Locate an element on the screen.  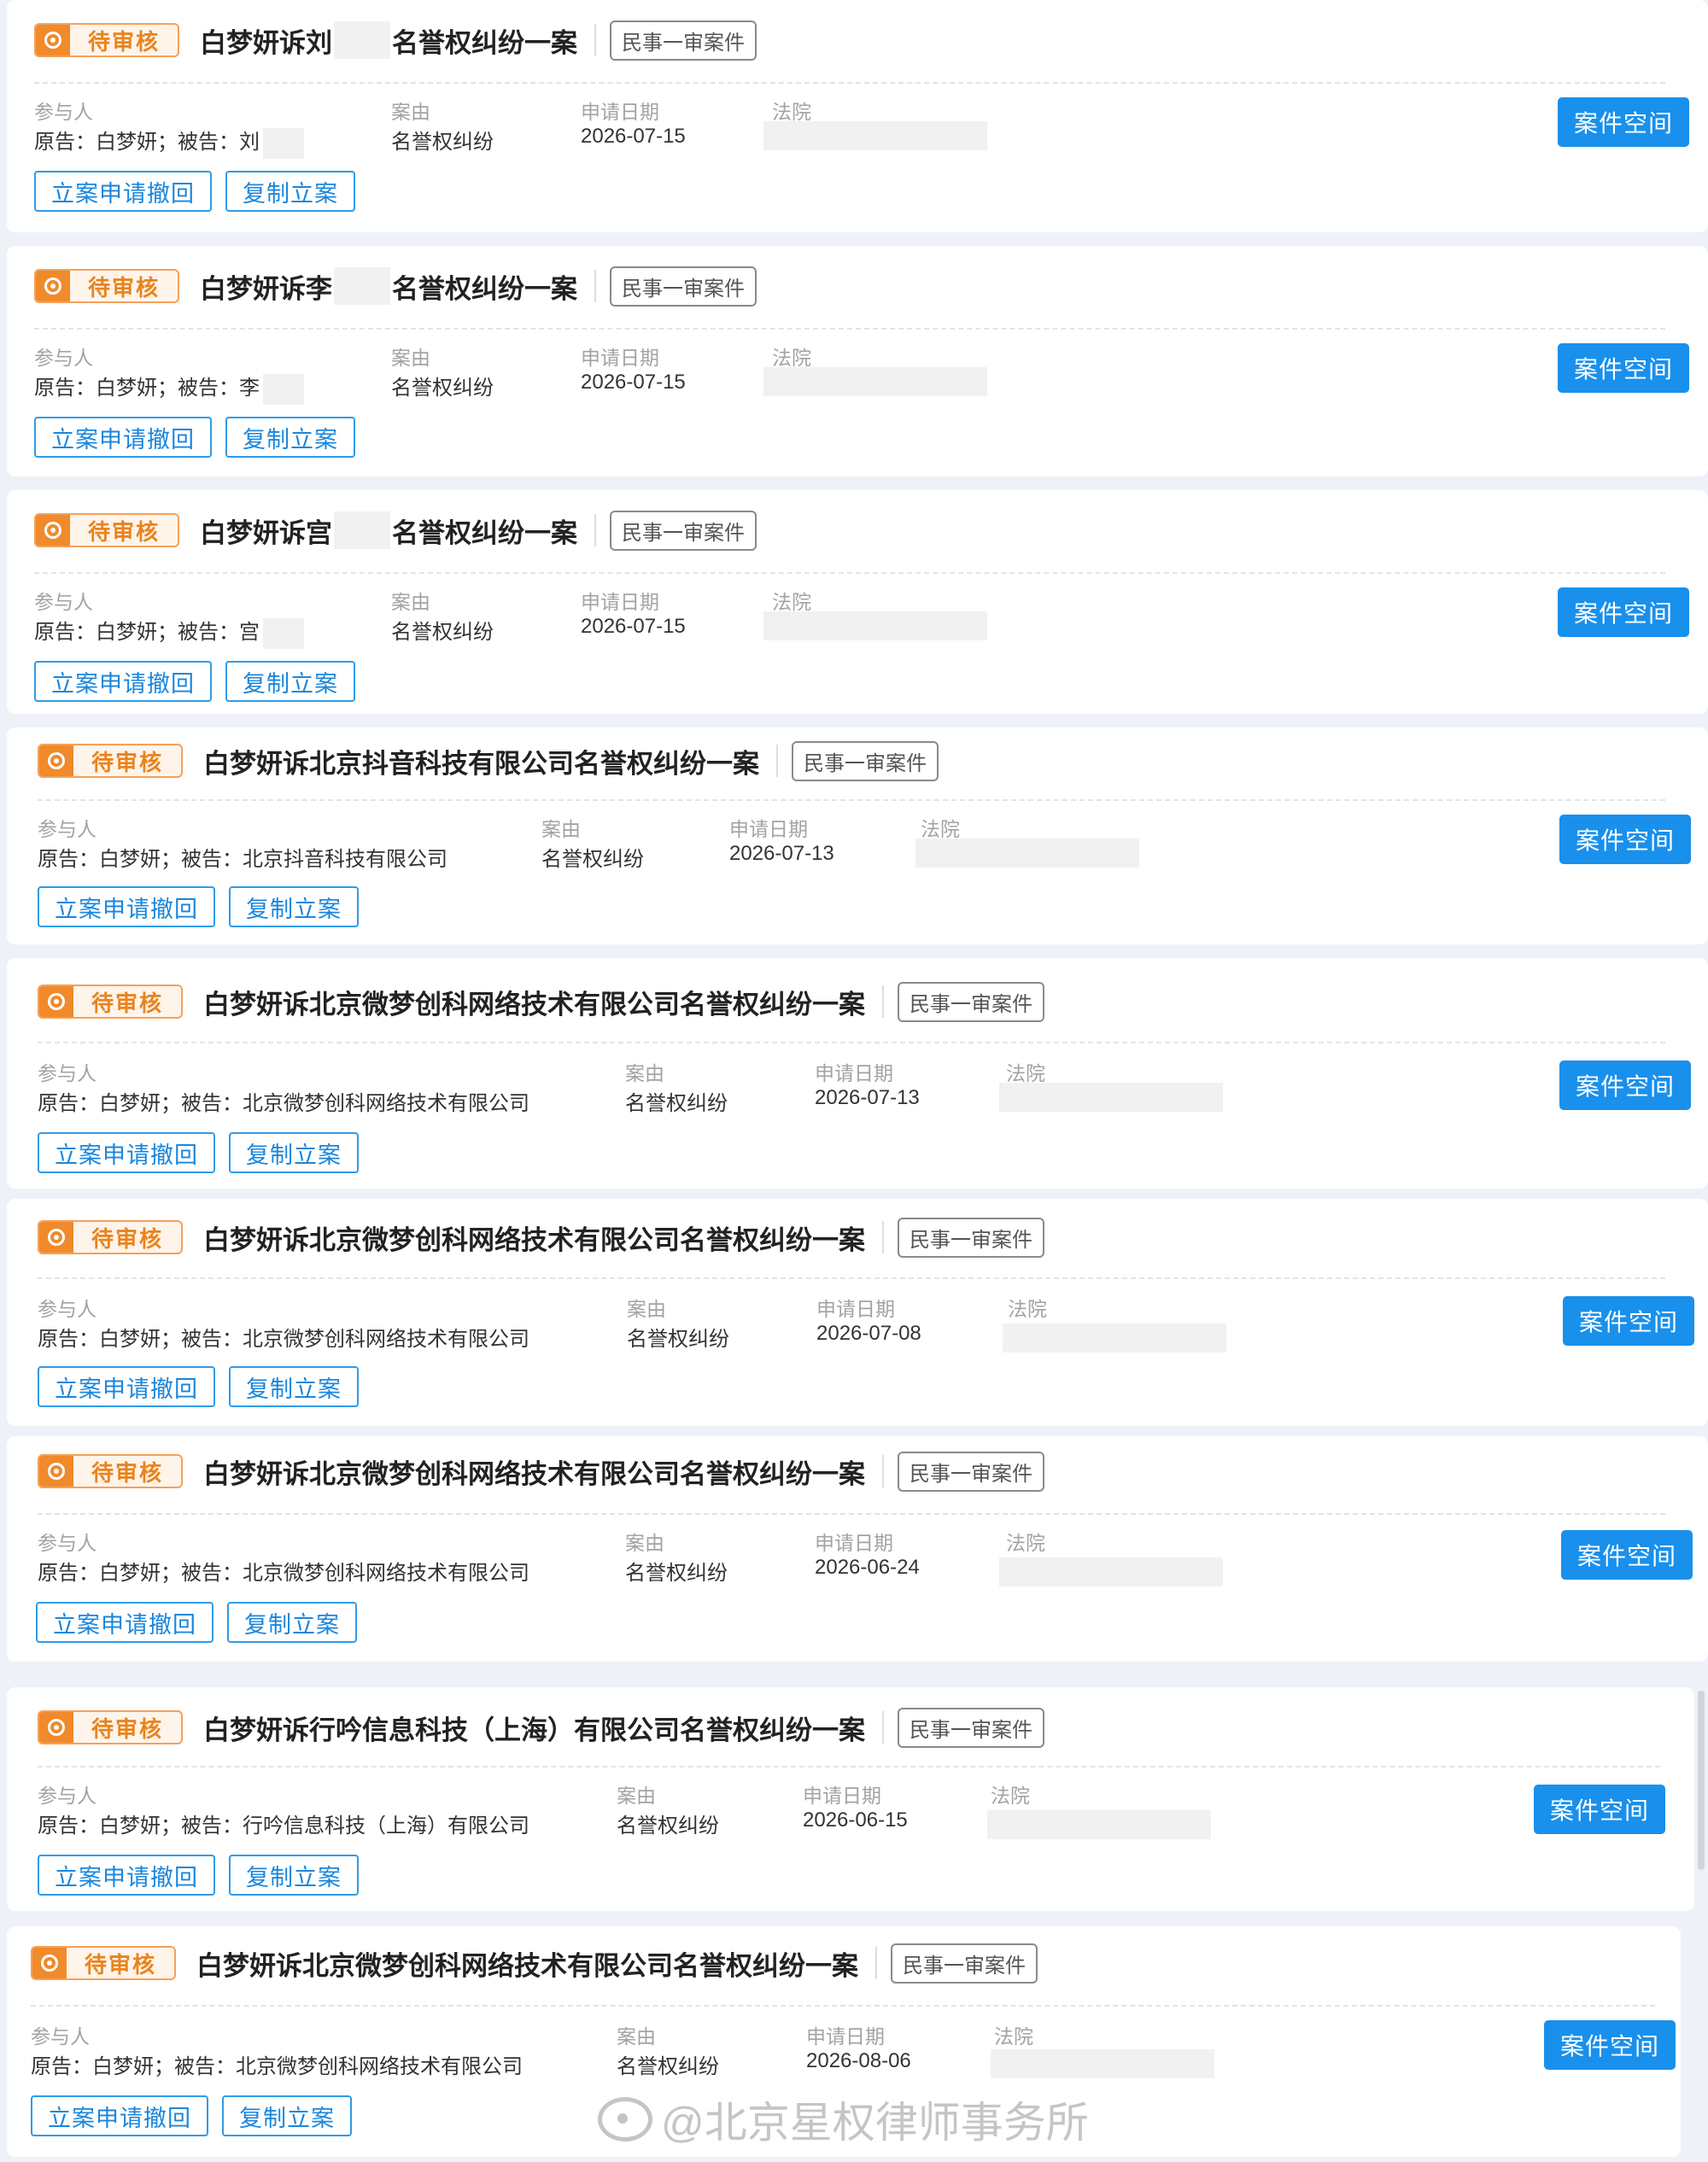
case-title: 白梦妍诉李 名誉权纠纷一案 is located at coordinates (388, 286).